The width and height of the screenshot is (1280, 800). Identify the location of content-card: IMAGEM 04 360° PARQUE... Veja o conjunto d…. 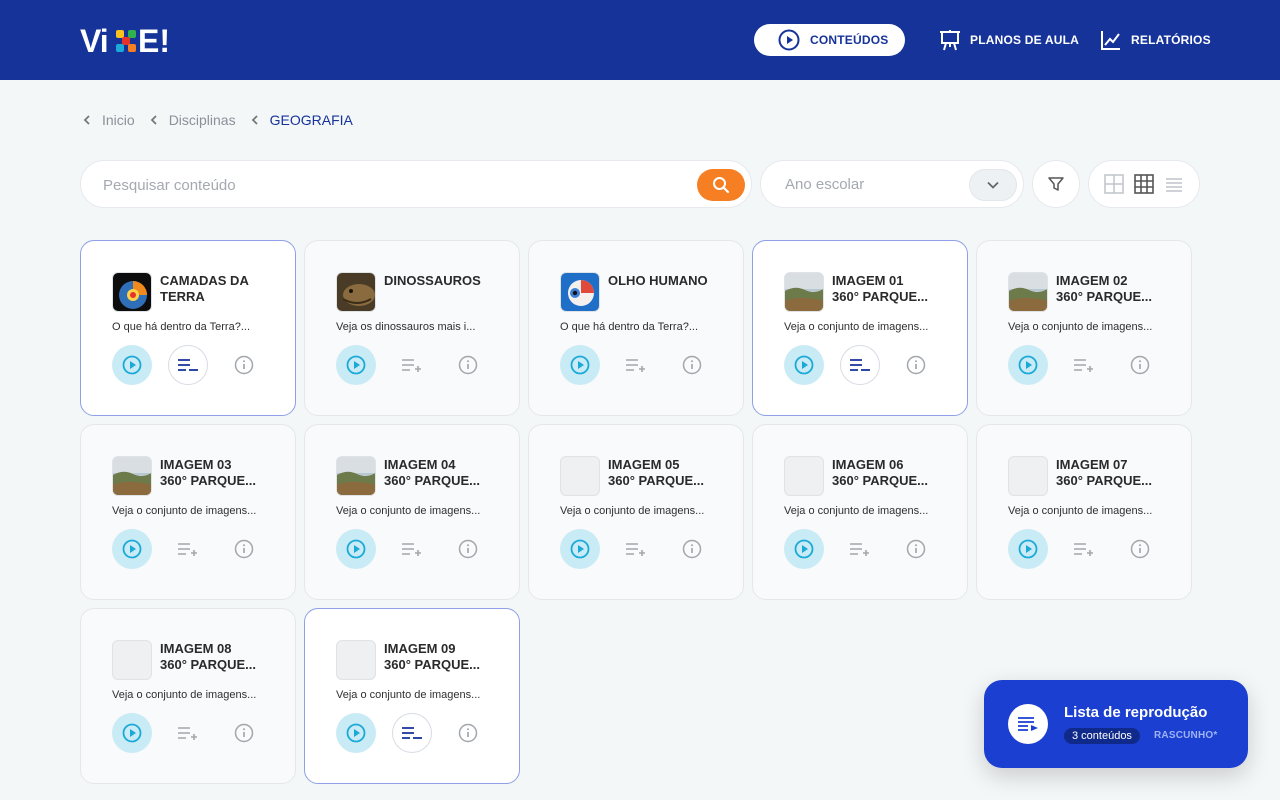
(412, 512).